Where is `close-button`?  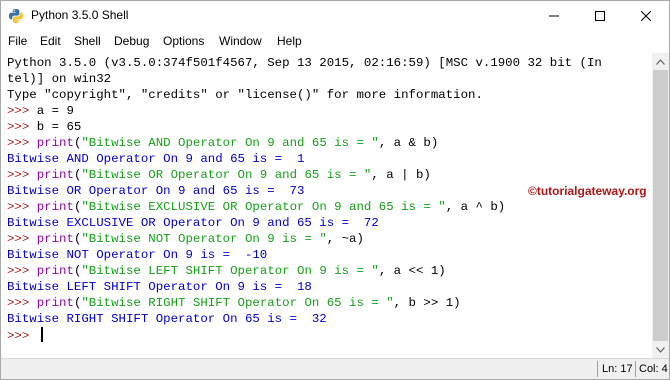 close-button is located at coordinates (646, 16).